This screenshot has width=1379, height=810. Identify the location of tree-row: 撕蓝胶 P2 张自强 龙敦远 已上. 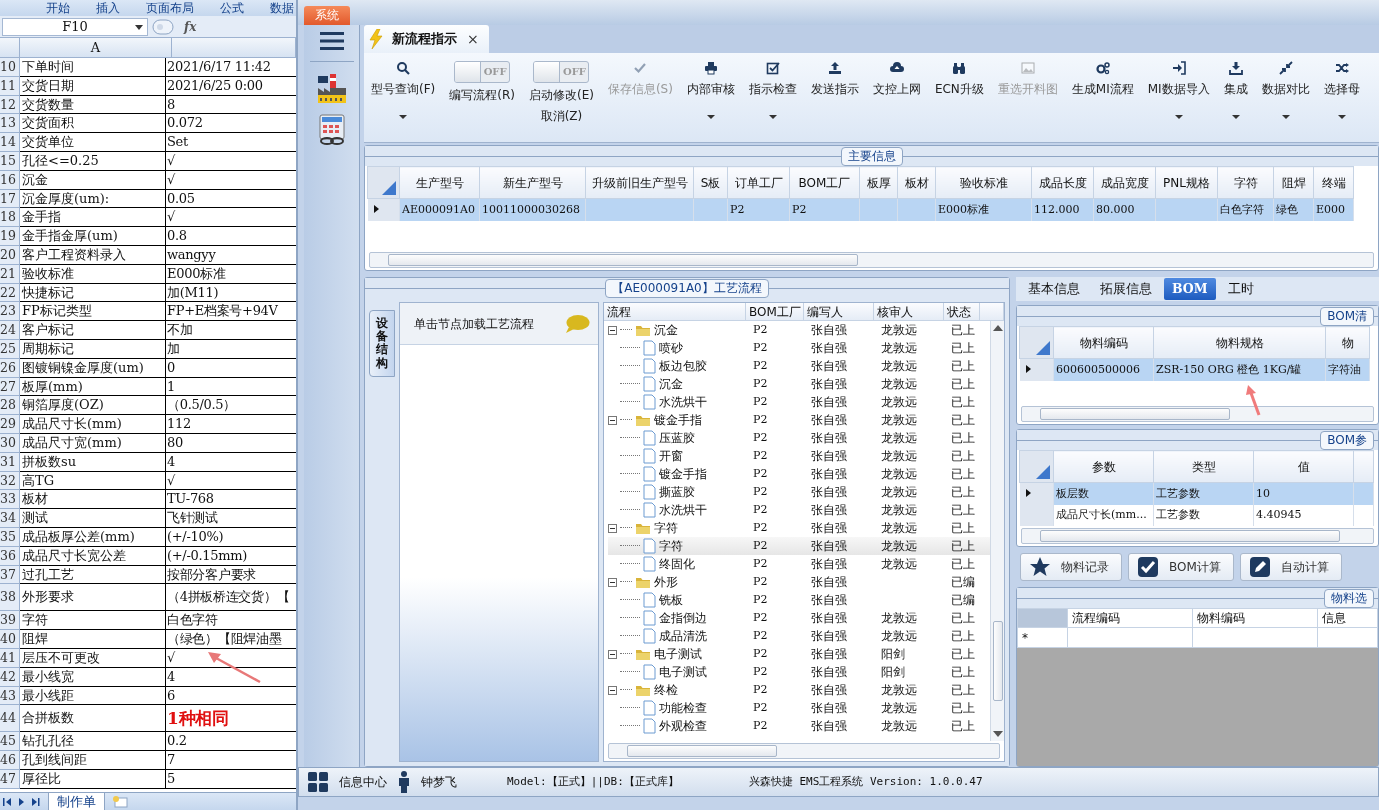
(799, 492).